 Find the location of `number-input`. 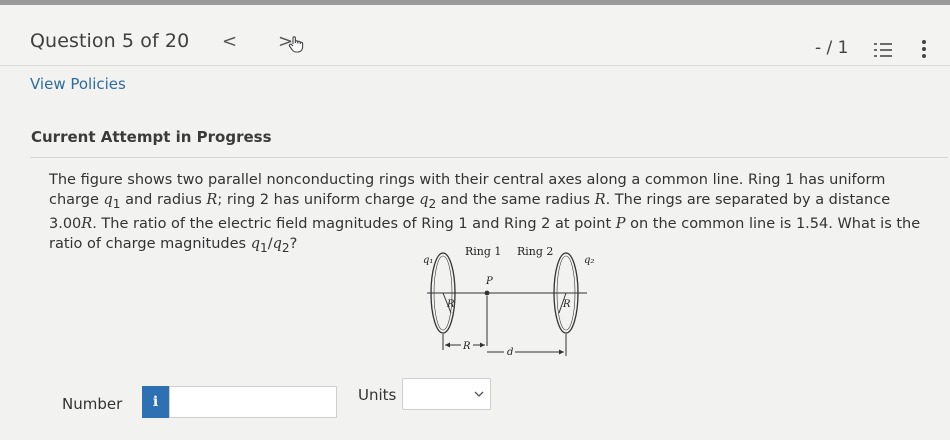

number-input is located at coordinates (253, 402).